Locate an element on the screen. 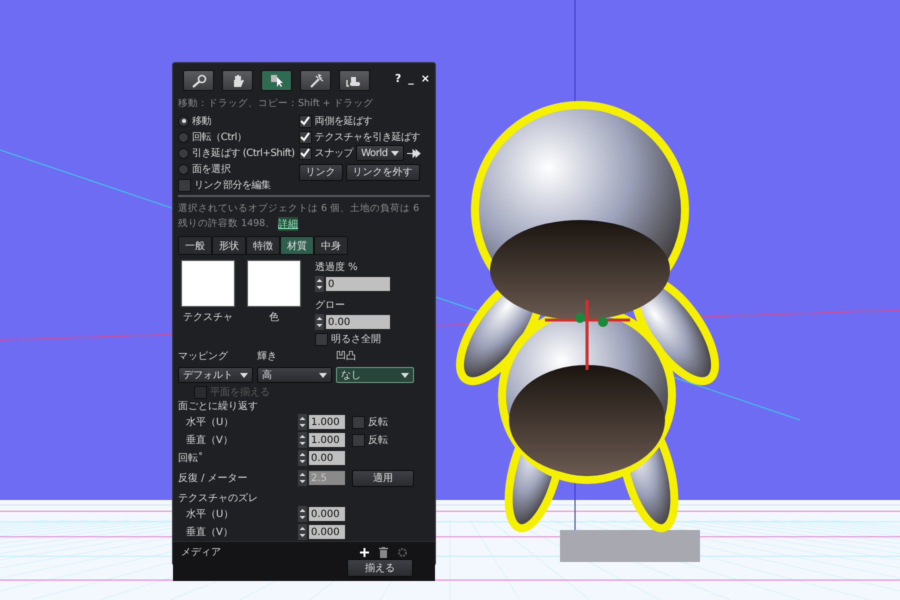 This screenshot has width=900, height=600. media-label: メディア is located at coordinates (201, 552).